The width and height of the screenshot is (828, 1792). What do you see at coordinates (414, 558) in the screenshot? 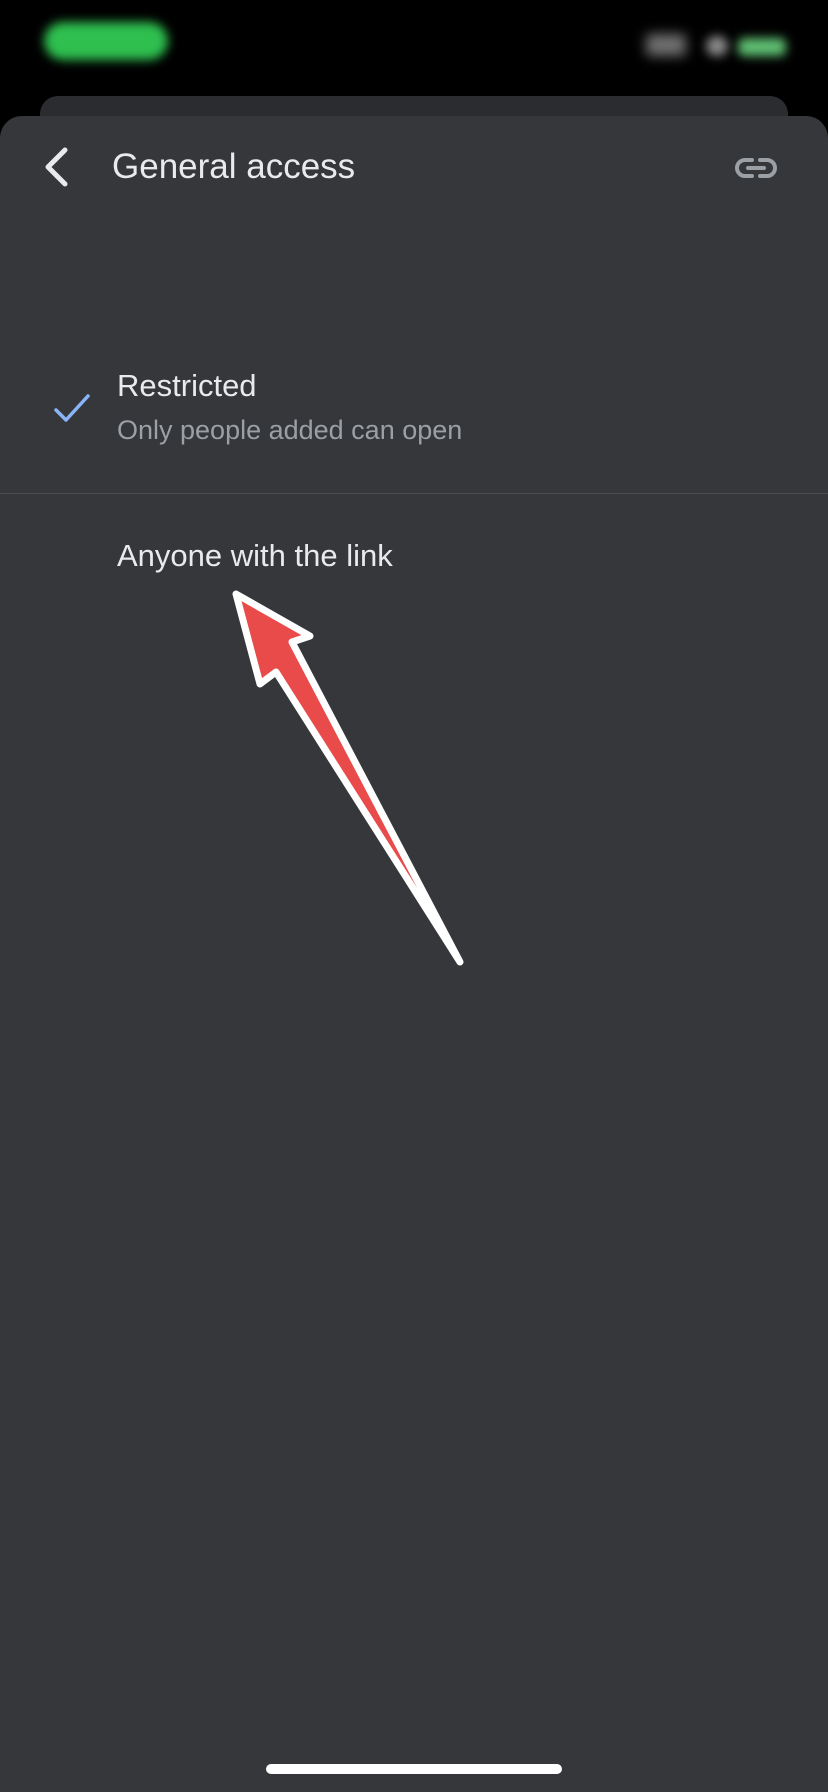
I see `option-anyone-with-link: Anyone with the link` at bounding box center [414, 558].